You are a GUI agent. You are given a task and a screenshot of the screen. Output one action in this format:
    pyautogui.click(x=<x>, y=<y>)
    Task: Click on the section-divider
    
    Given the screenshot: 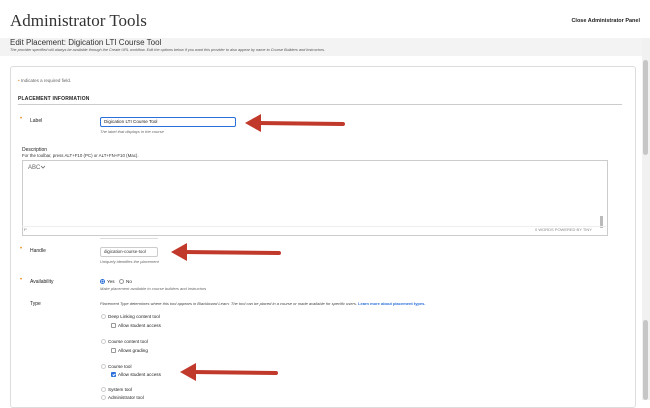 What is the action you would take?
    pyautogui.click(x=320, y=104)
    